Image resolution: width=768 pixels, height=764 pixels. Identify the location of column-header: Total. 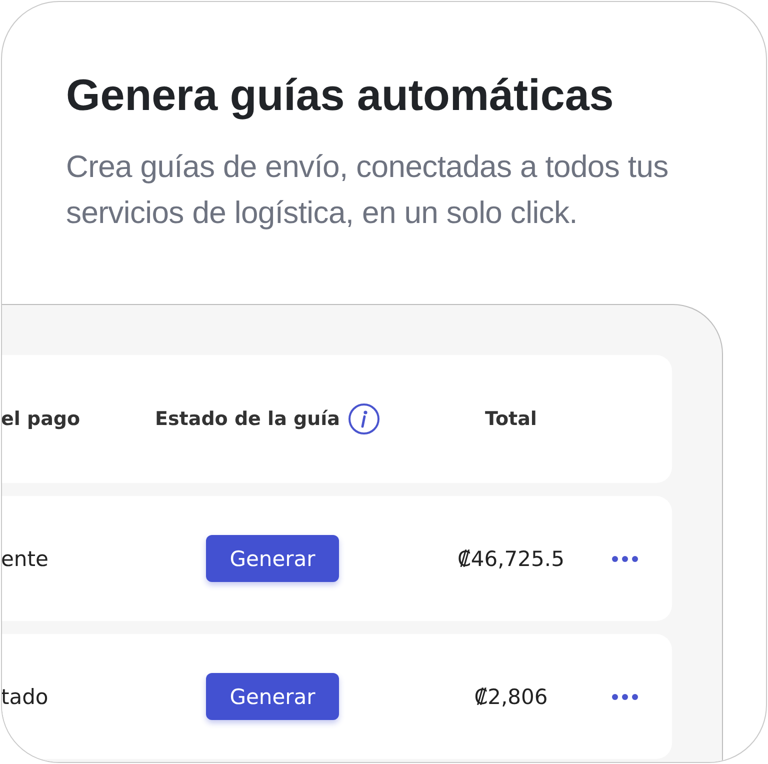
(511, 419).